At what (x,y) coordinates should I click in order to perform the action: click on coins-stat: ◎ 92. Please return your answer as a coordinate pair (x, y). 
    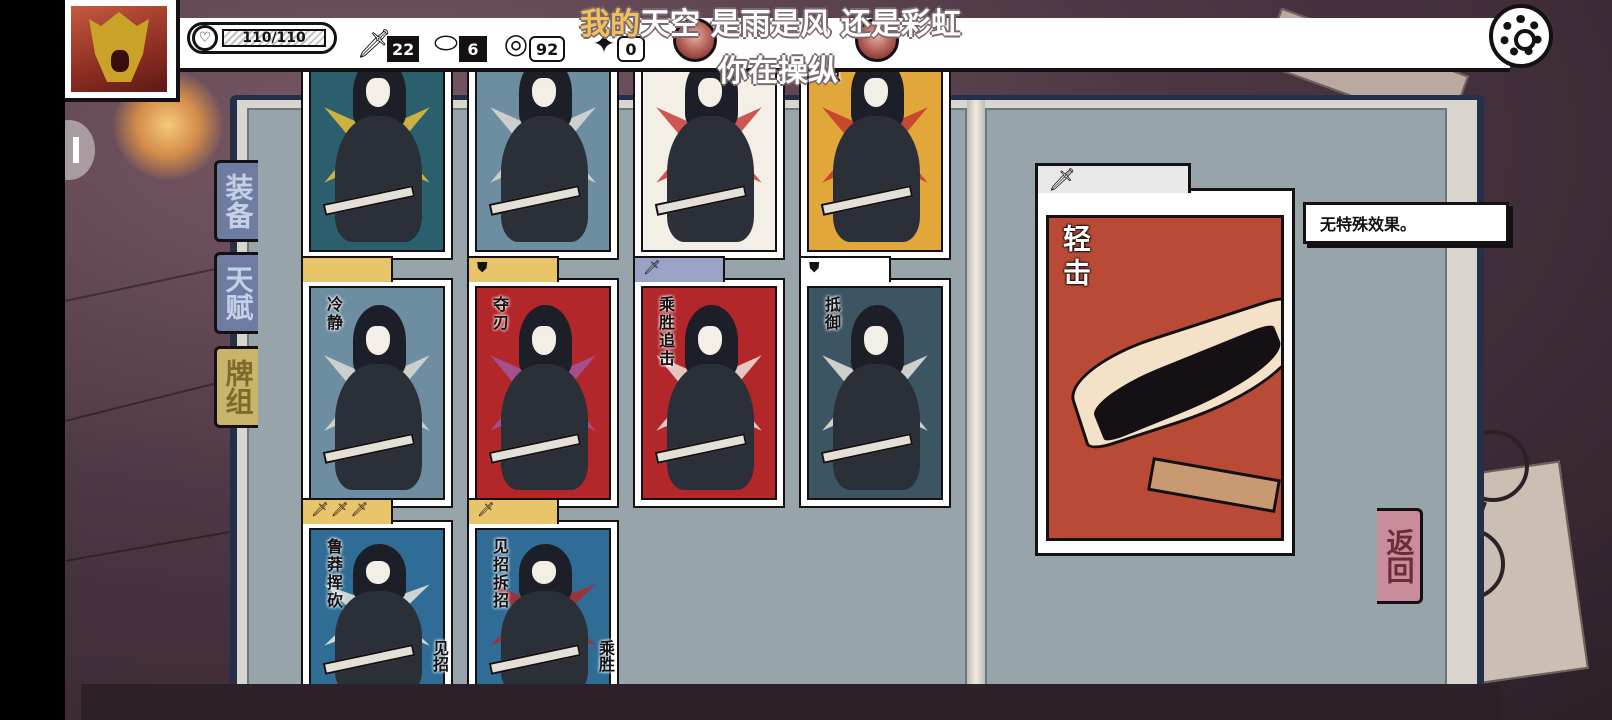
    Looking at the image, I should click on (531, 41).